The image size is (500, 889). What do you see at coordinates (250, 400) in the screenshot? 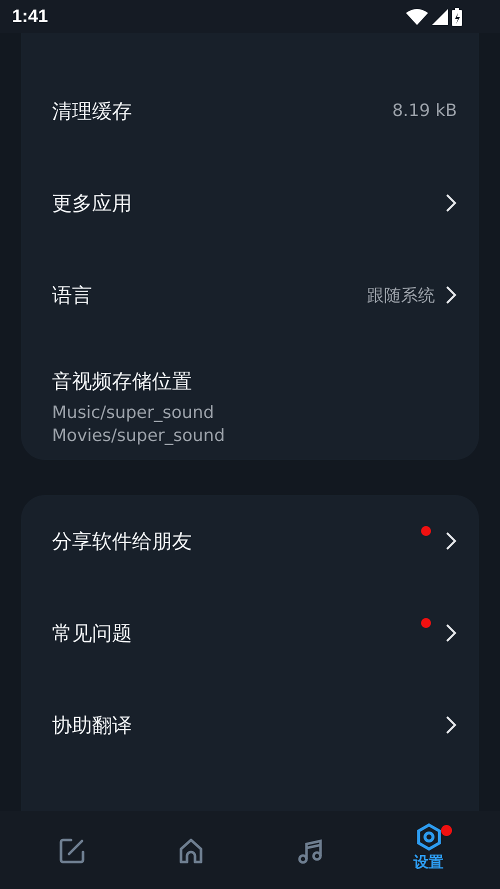
I see `settings-row: 音视频存储位置 Music/super_sound Movies/super_sound` at bounding box center [250, 400].